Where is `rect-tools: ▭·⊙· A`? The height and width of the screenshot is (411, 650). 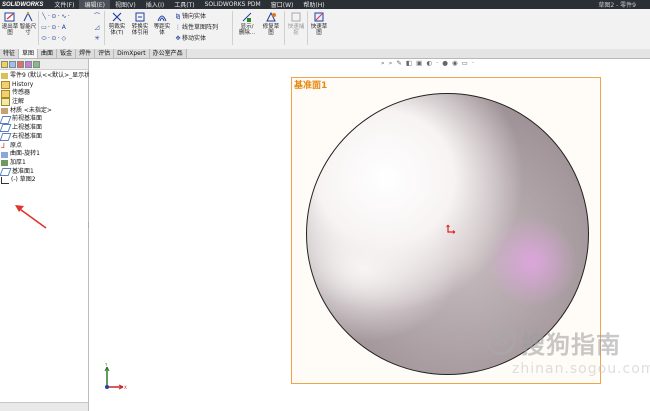 rect-tools: ▭·⊙· A is located at coordinates (54, 27).